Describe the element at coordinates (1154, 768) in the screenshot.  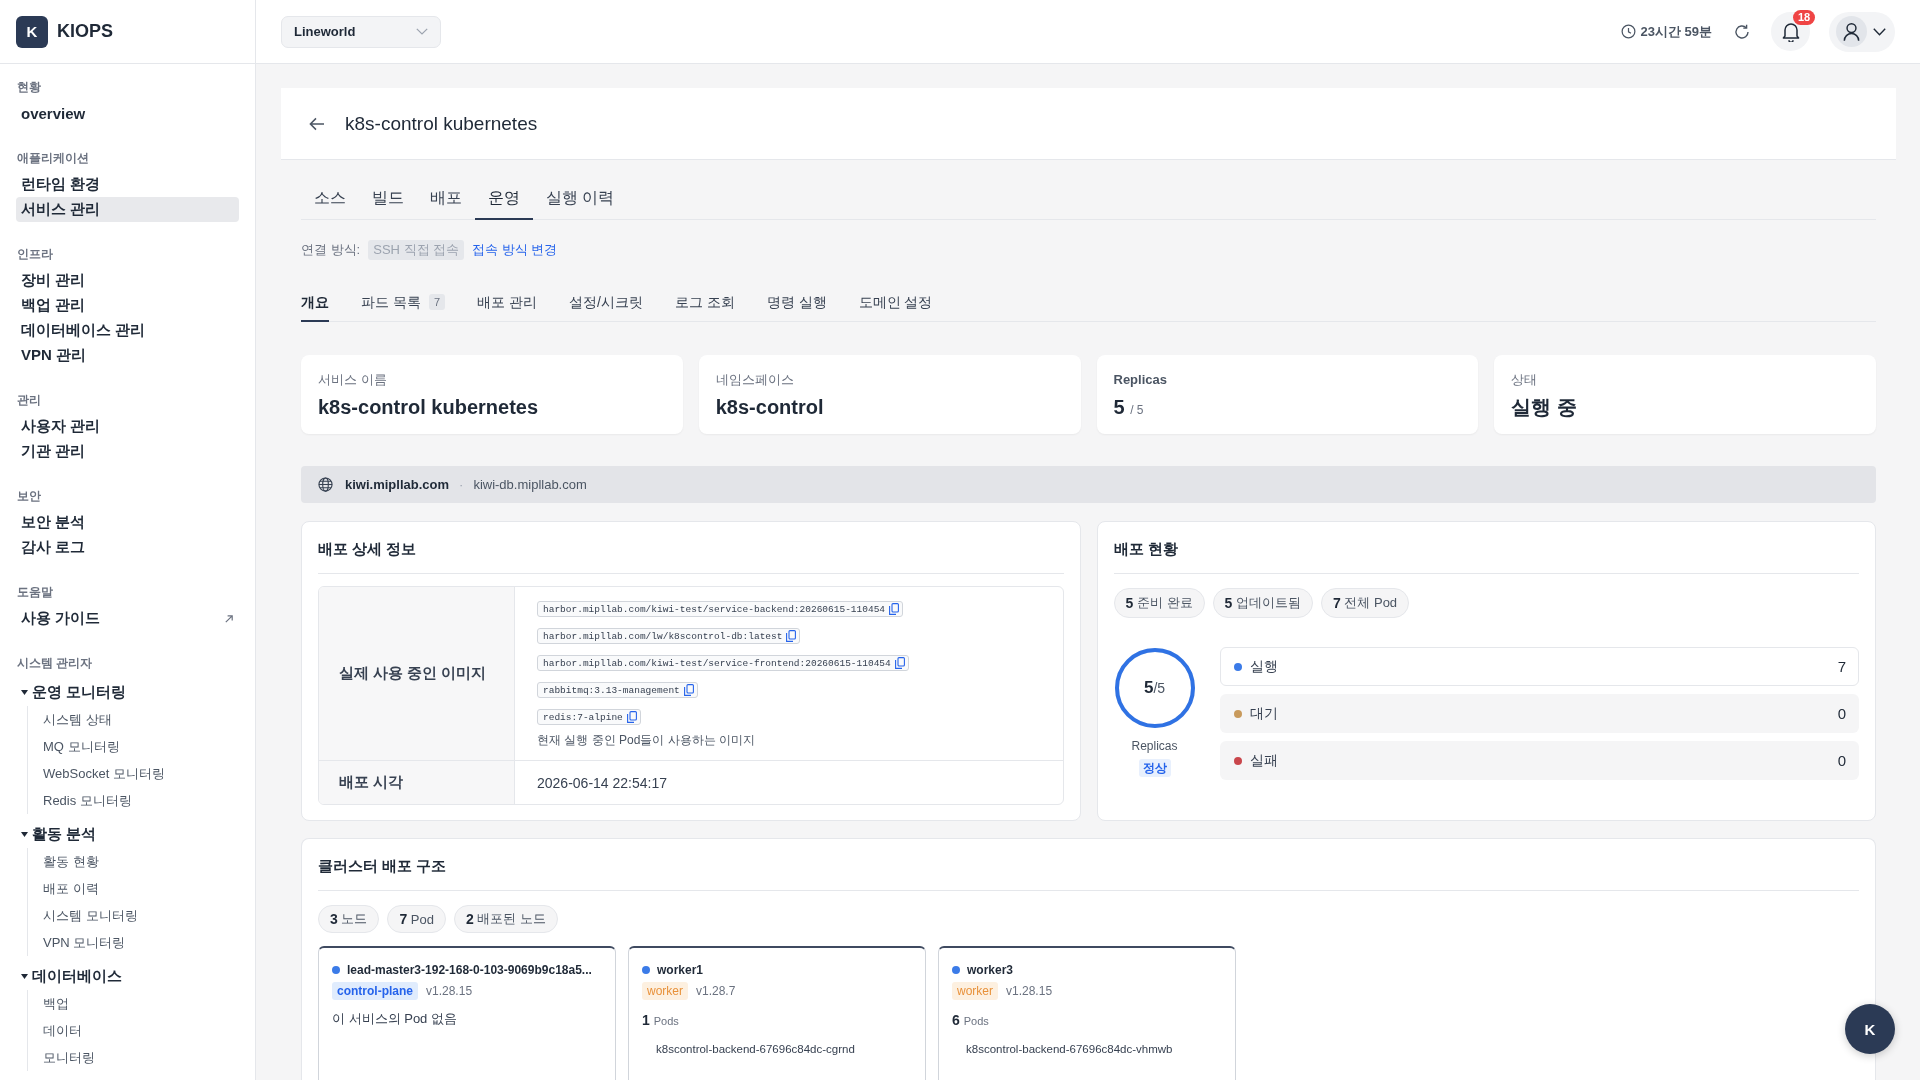
I see `health-status: 정상` at that location.